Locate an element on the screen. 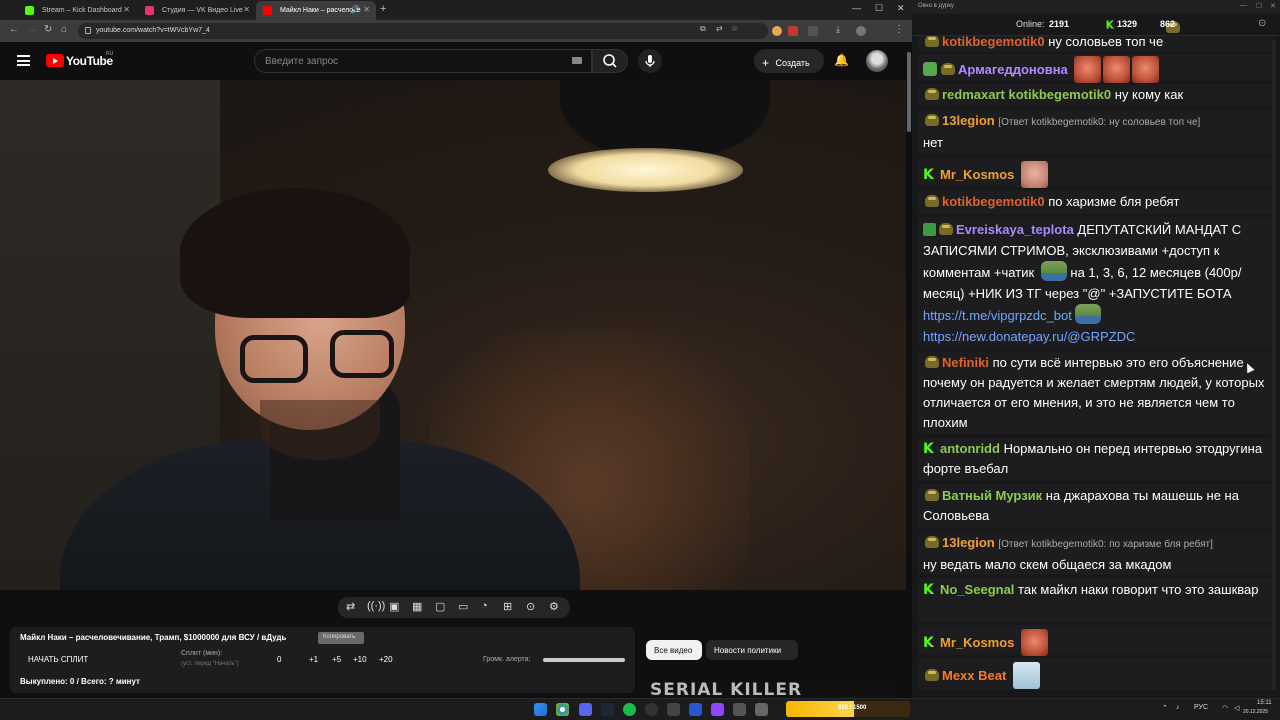 This screenshot has height=720, width=1280. audio-playing-icon: 🔊 is located at coordinates (355, 9).